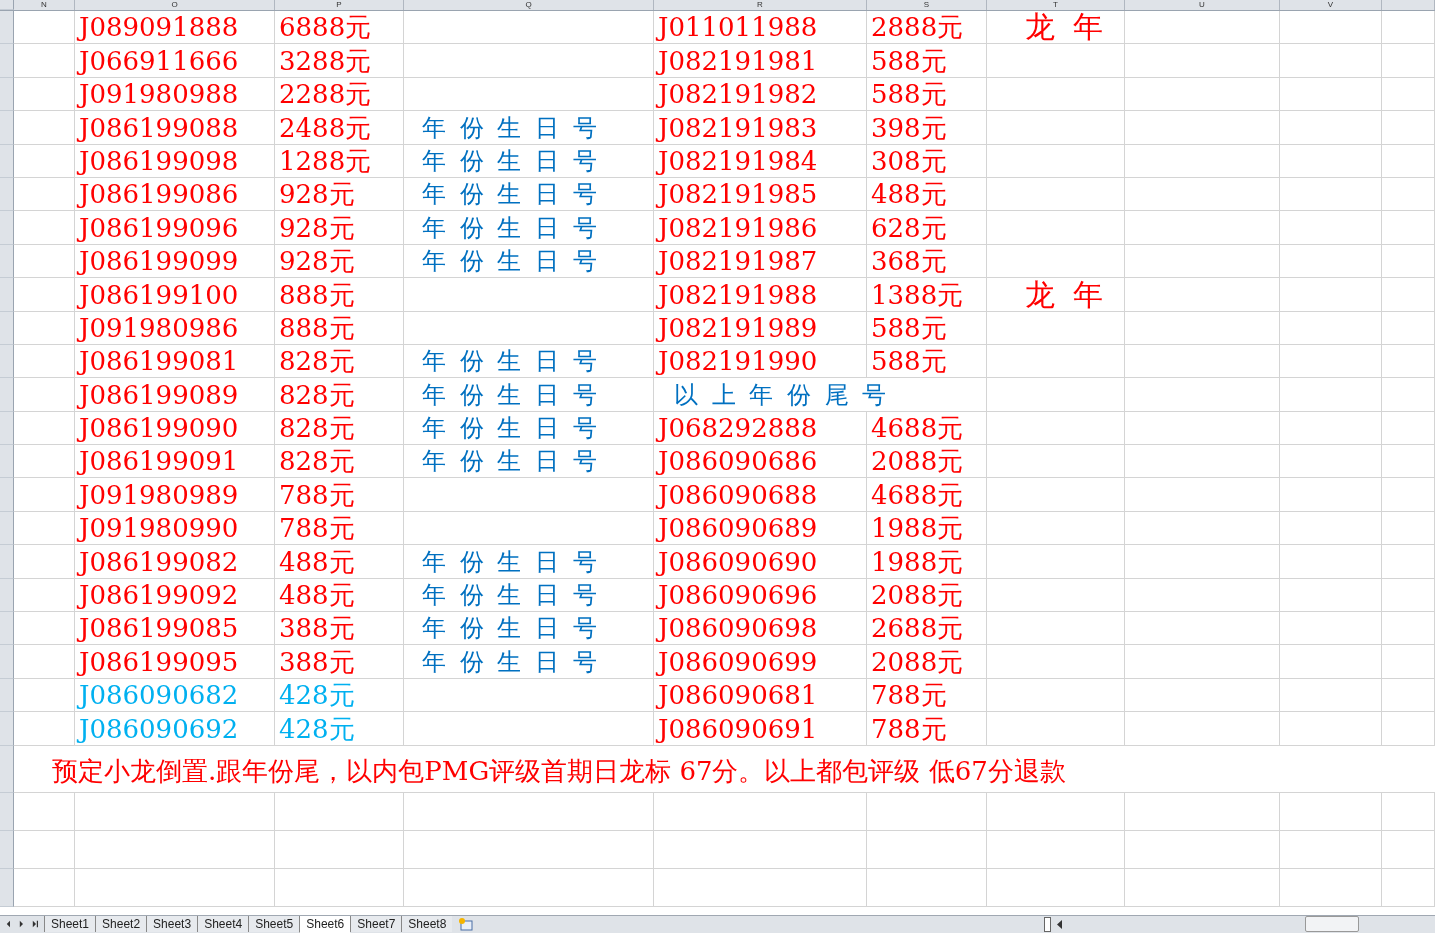 The width and height of the screenshot is (1435, 938). Describe the element at coordinates (927, 462) in the screenshot. I see `table-cell: 2088元` at that location.